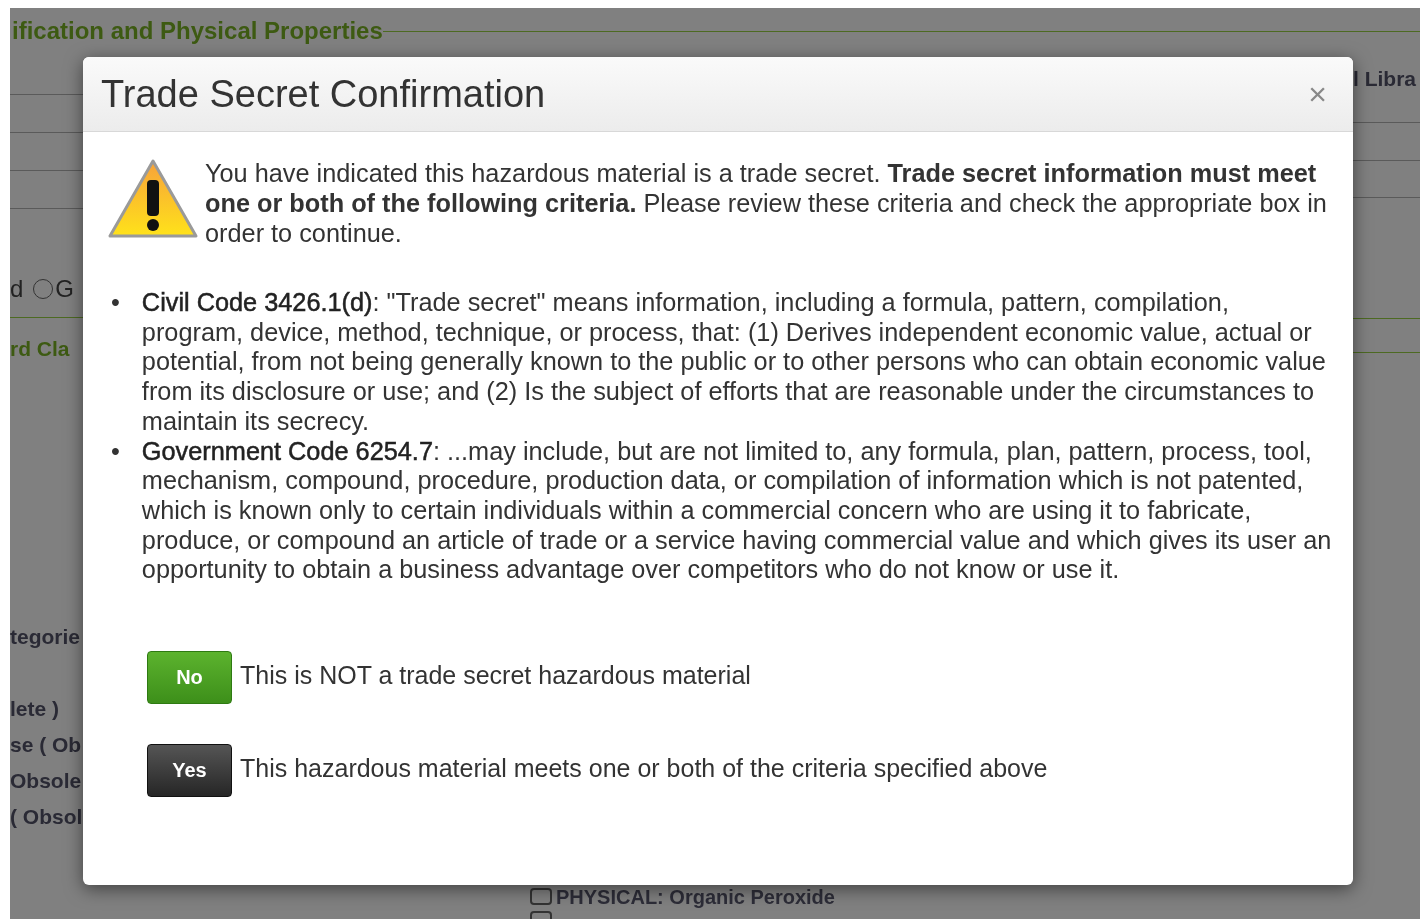  Describe the element at coordinates (65, 289) in the screenshot. I see `radio-label: G` at that location.